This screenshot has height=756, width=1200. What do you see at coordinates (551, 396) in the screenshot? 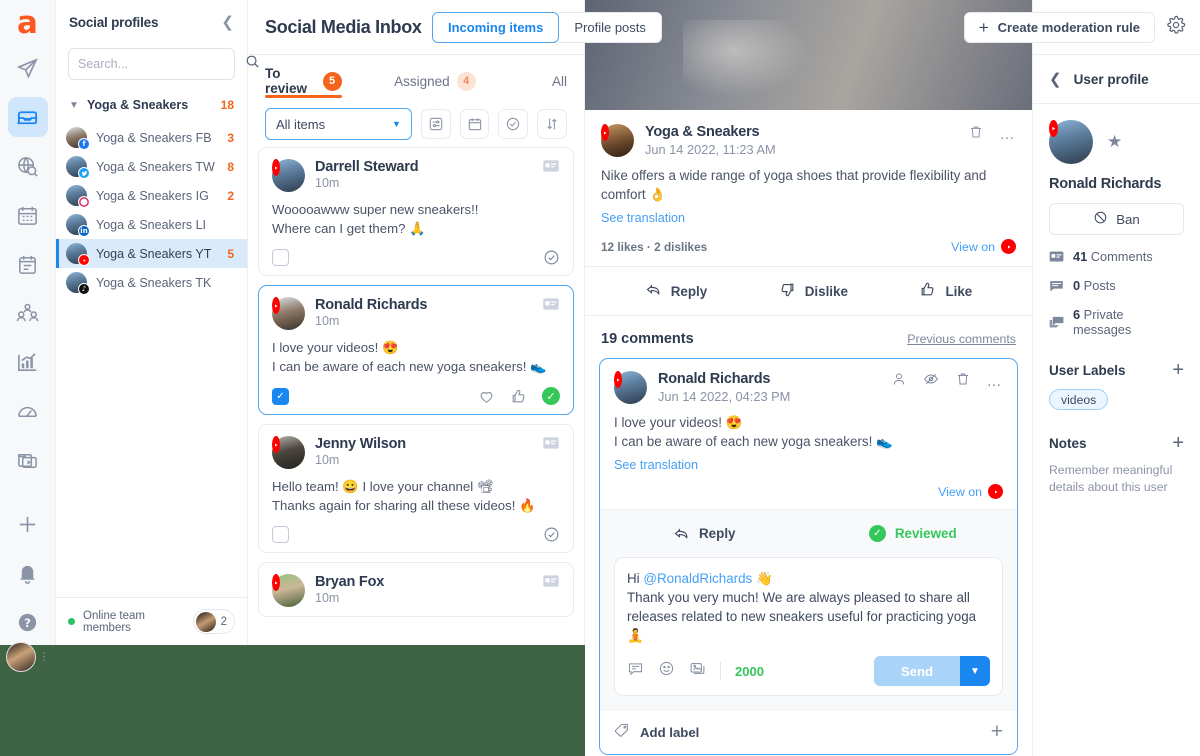
I see `reviewed-icon: ✓` at bounding box center [551, 396].